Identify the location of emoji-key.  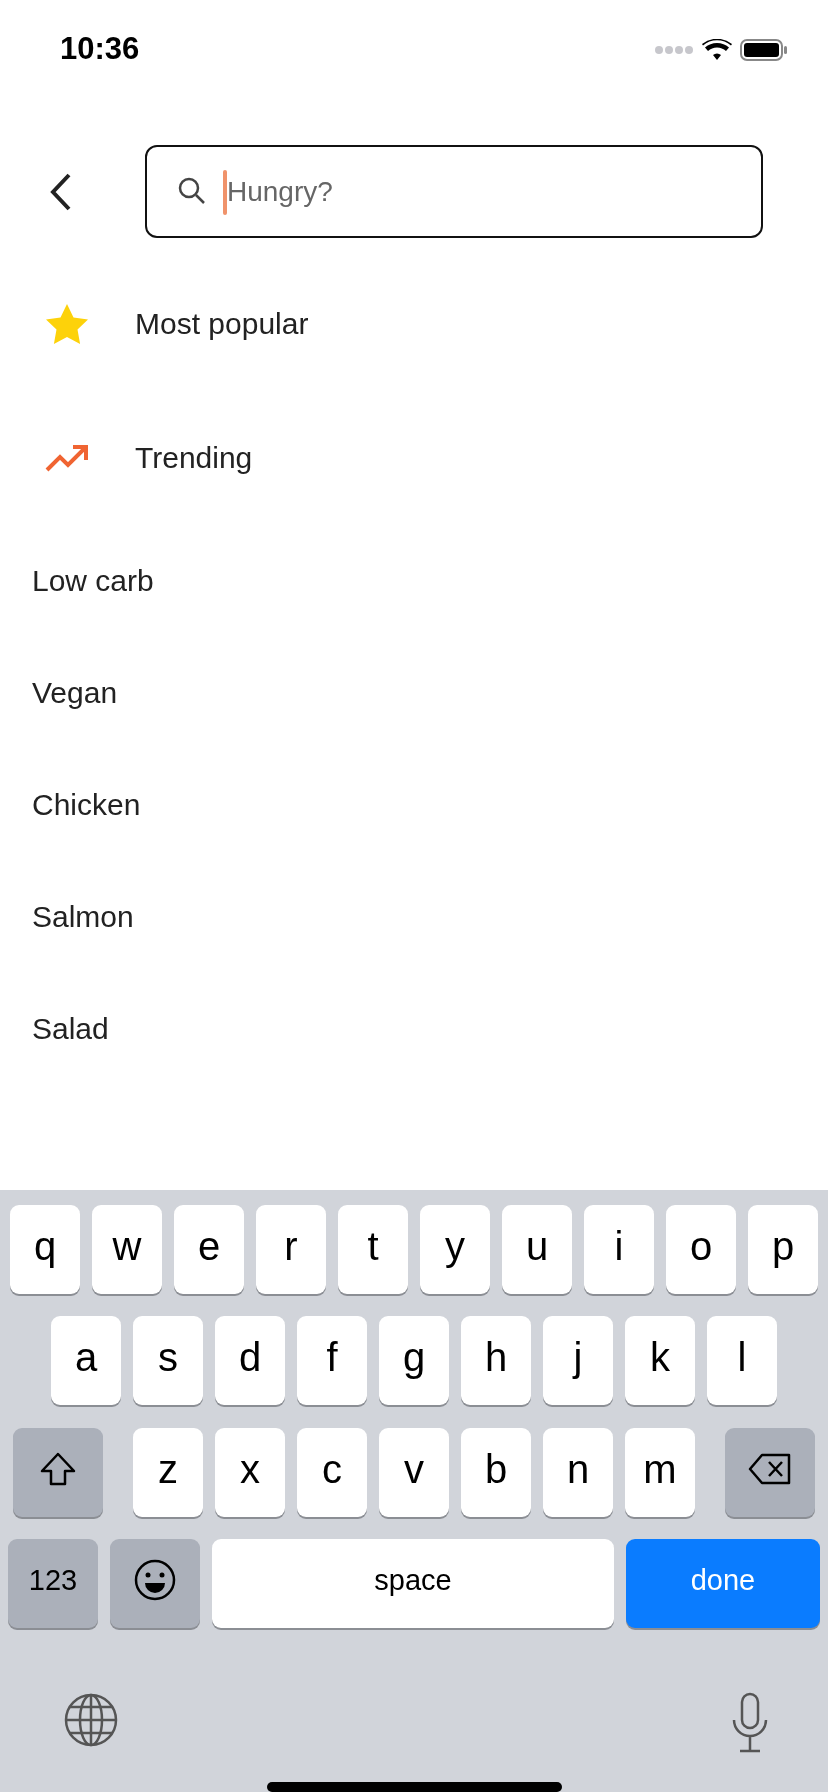
(155, 1583).